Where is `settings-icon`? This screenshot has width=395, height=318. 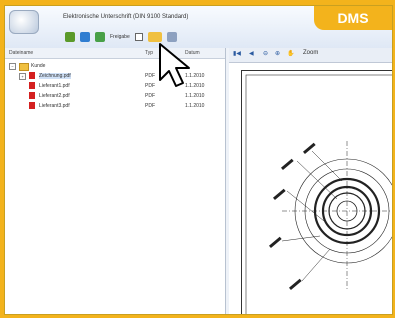
settings-icon is located at coordinates (171, 37).